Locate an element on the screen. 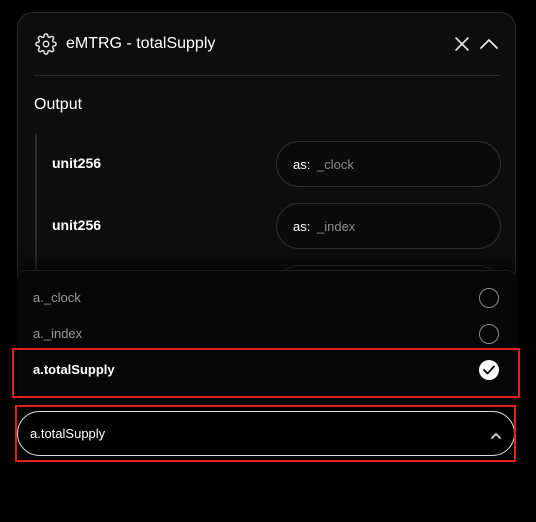 Image resolution: width=536 pixels, height=522 pixels. panel-header: eMTRG - totalSupply is located at coordinates (266, 44).